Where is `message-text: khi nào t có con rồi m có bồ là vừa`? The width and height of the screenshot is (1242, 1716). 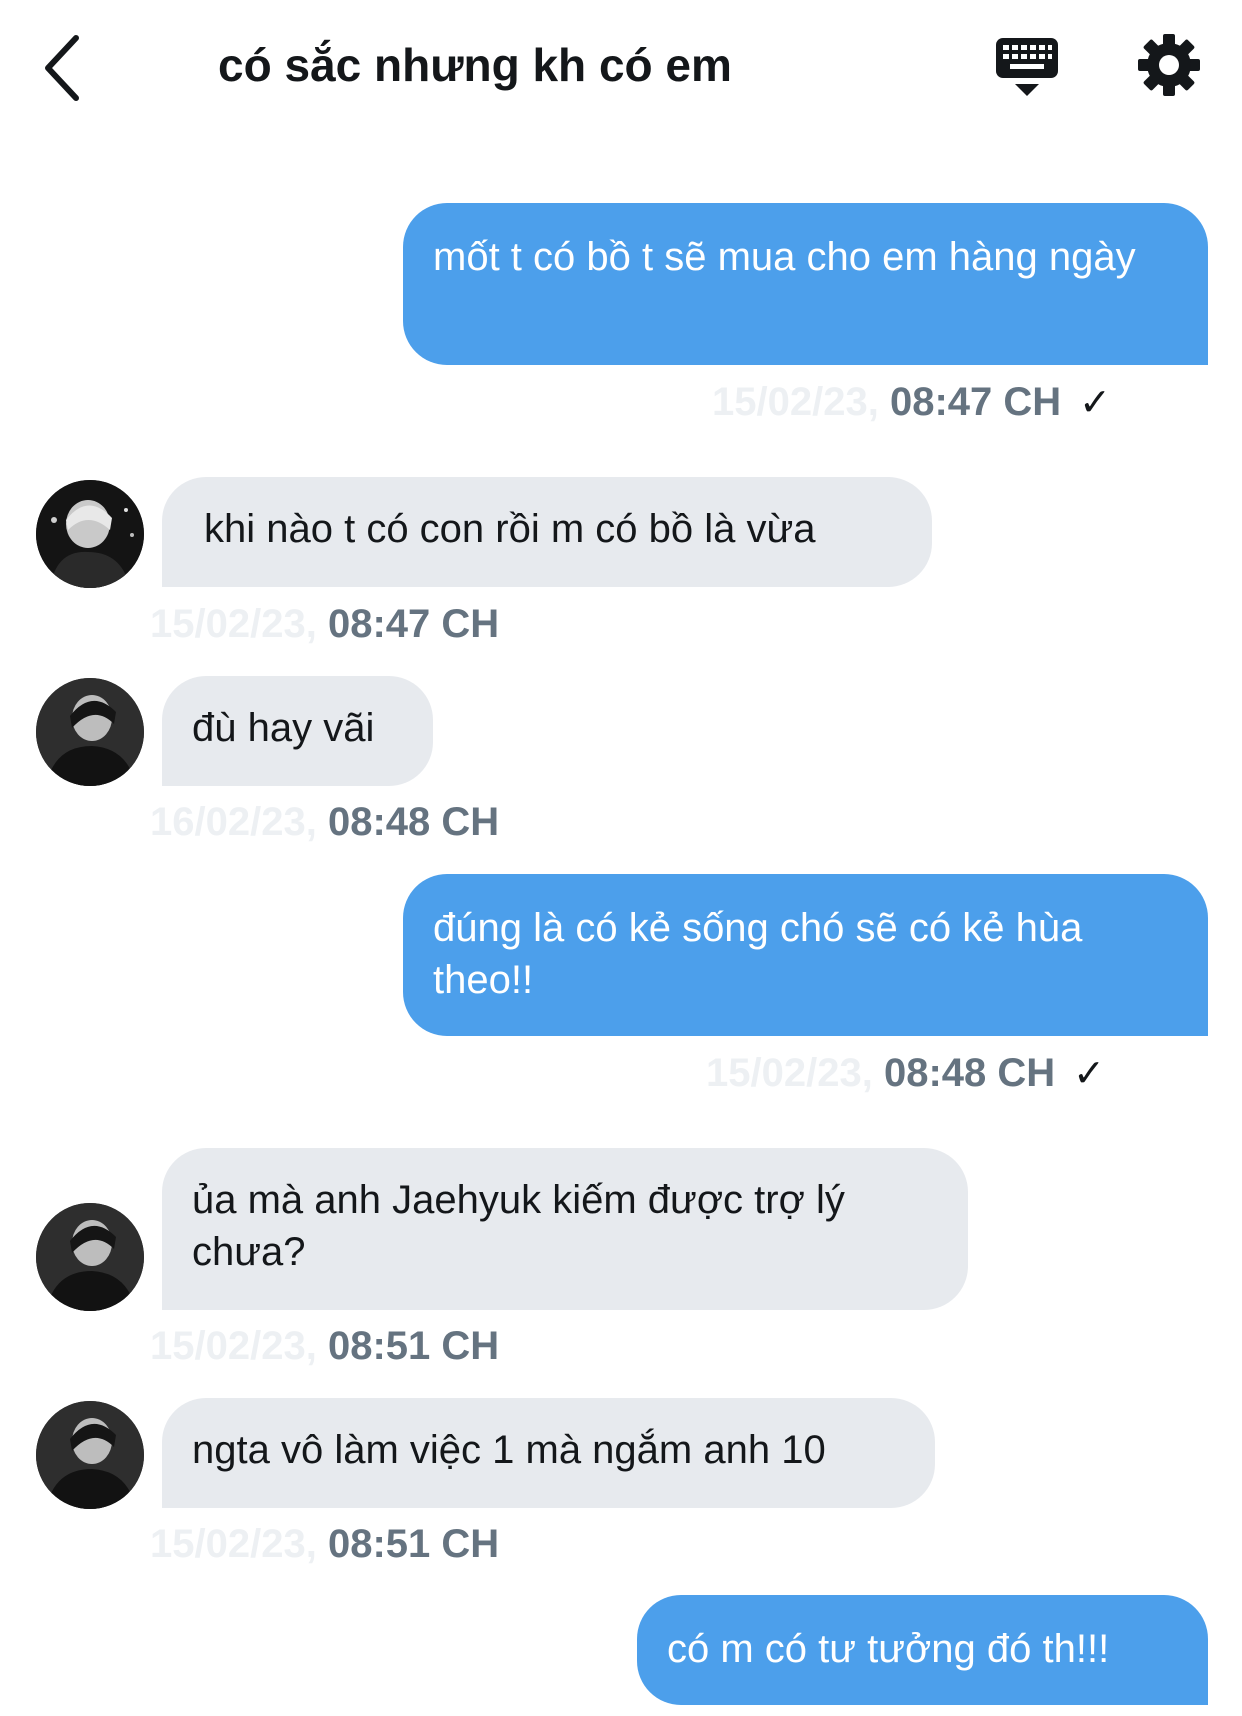
message-text: khi nào t có con rồi m có bồ là vừa is located at coordinates (510, 529).